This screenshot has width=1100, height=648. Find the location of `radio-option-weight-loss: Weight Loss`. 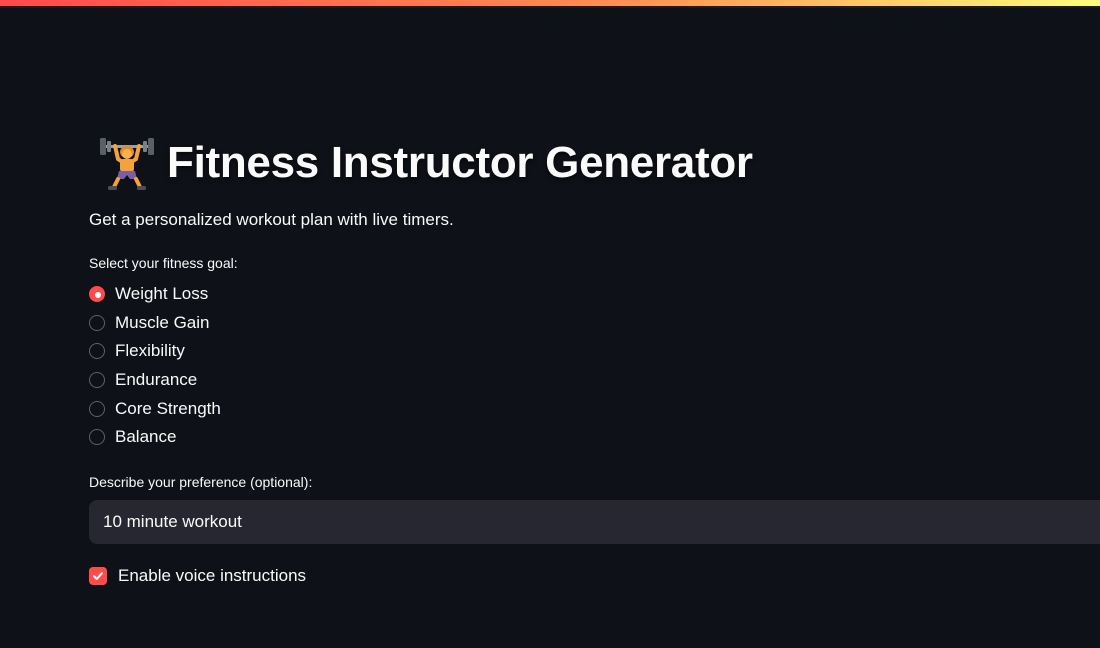

radio-option-weight-loss: Weight Loss is located at coordinates (594, 294).